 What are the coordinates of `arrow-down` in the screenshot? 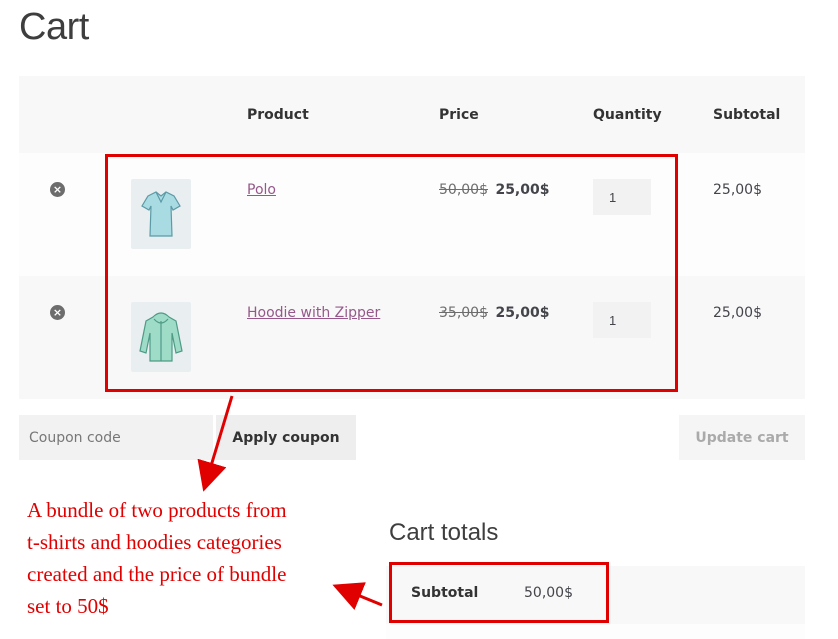 It's located at (215, 443).